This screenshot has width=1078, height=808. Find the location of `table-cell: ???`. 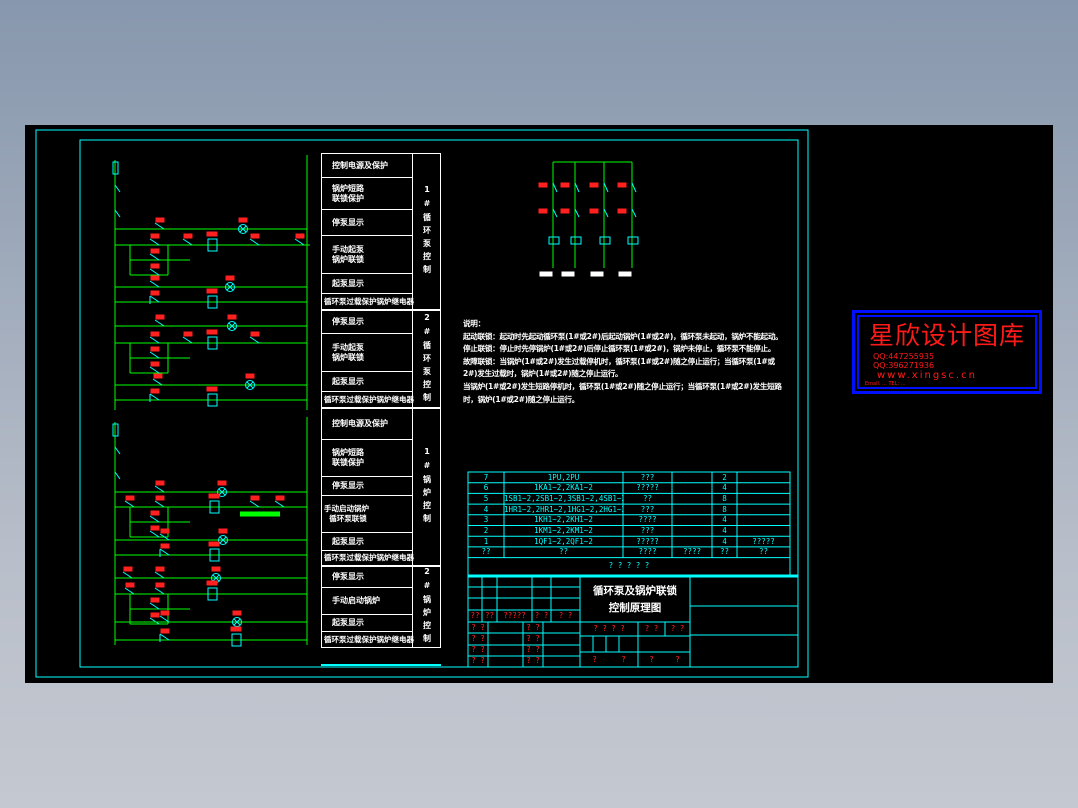

table-cell: ??? is located at coordinates (647, 477).